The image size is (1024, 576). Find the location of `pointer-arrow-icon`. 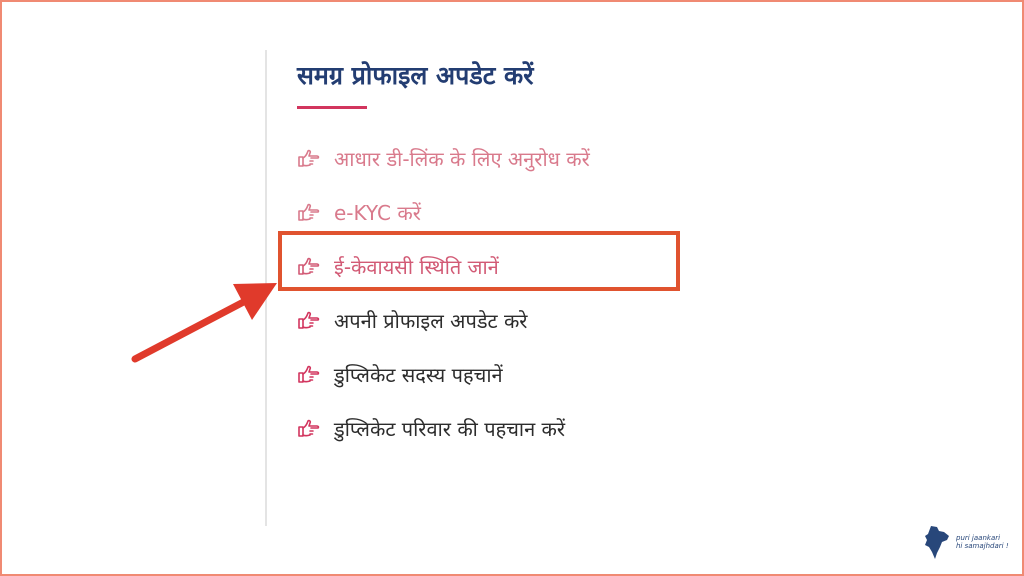

pointer-arrow-icon is located at coordinates (204, 323).